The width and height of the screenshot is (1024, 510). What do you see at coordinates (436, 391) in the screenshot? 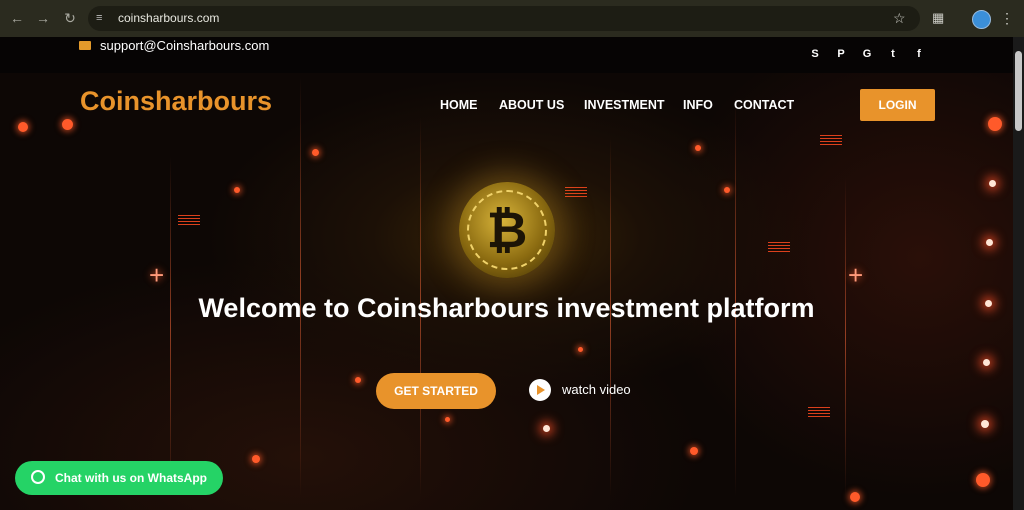
I see `get-started-button: GET STARTED` at bounding box center [436, 391].